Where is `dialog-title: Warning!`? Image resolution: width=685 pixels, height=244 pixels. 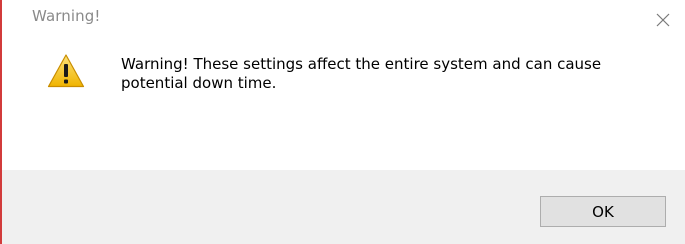 dialog-title: Warning! is located at coordinates (66, 16).